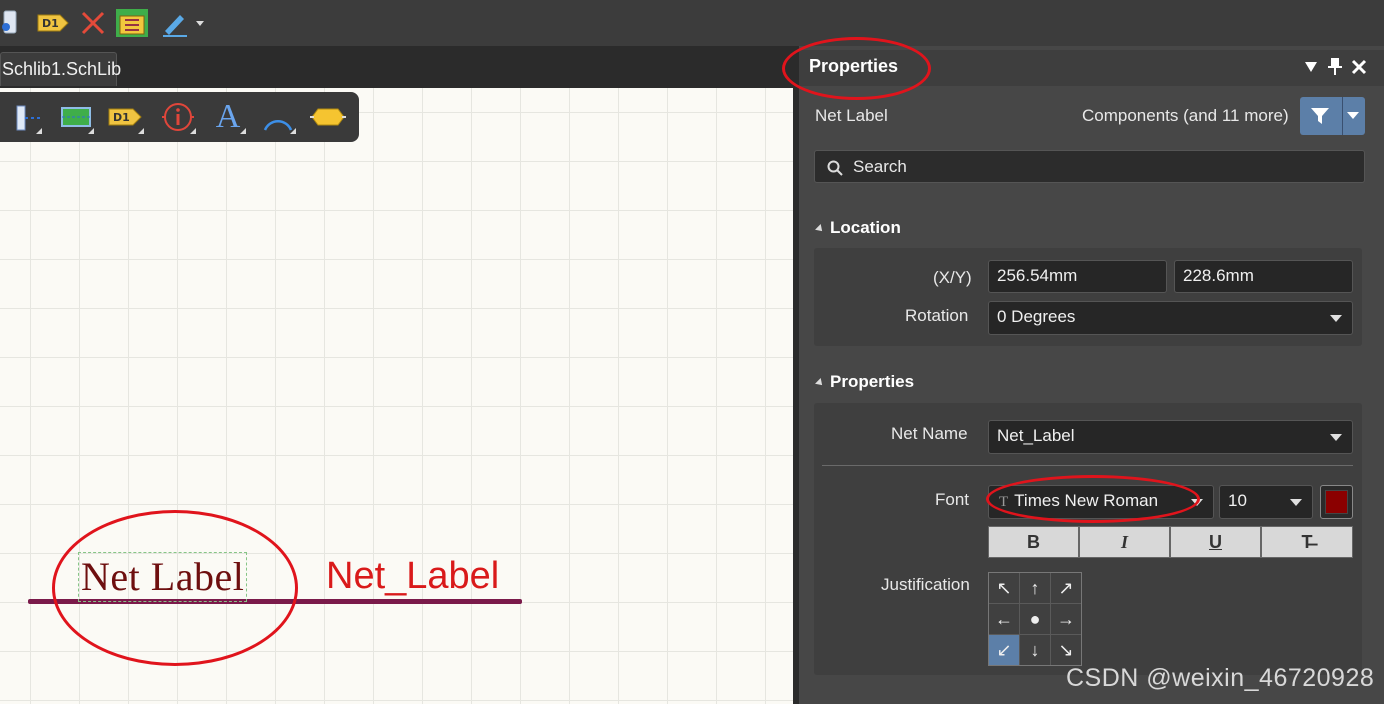  What do you see at coordinates (1170, 437) in the screenshot?
I see `net-name-select: Net_Label` at bounding box center [1170, 437].